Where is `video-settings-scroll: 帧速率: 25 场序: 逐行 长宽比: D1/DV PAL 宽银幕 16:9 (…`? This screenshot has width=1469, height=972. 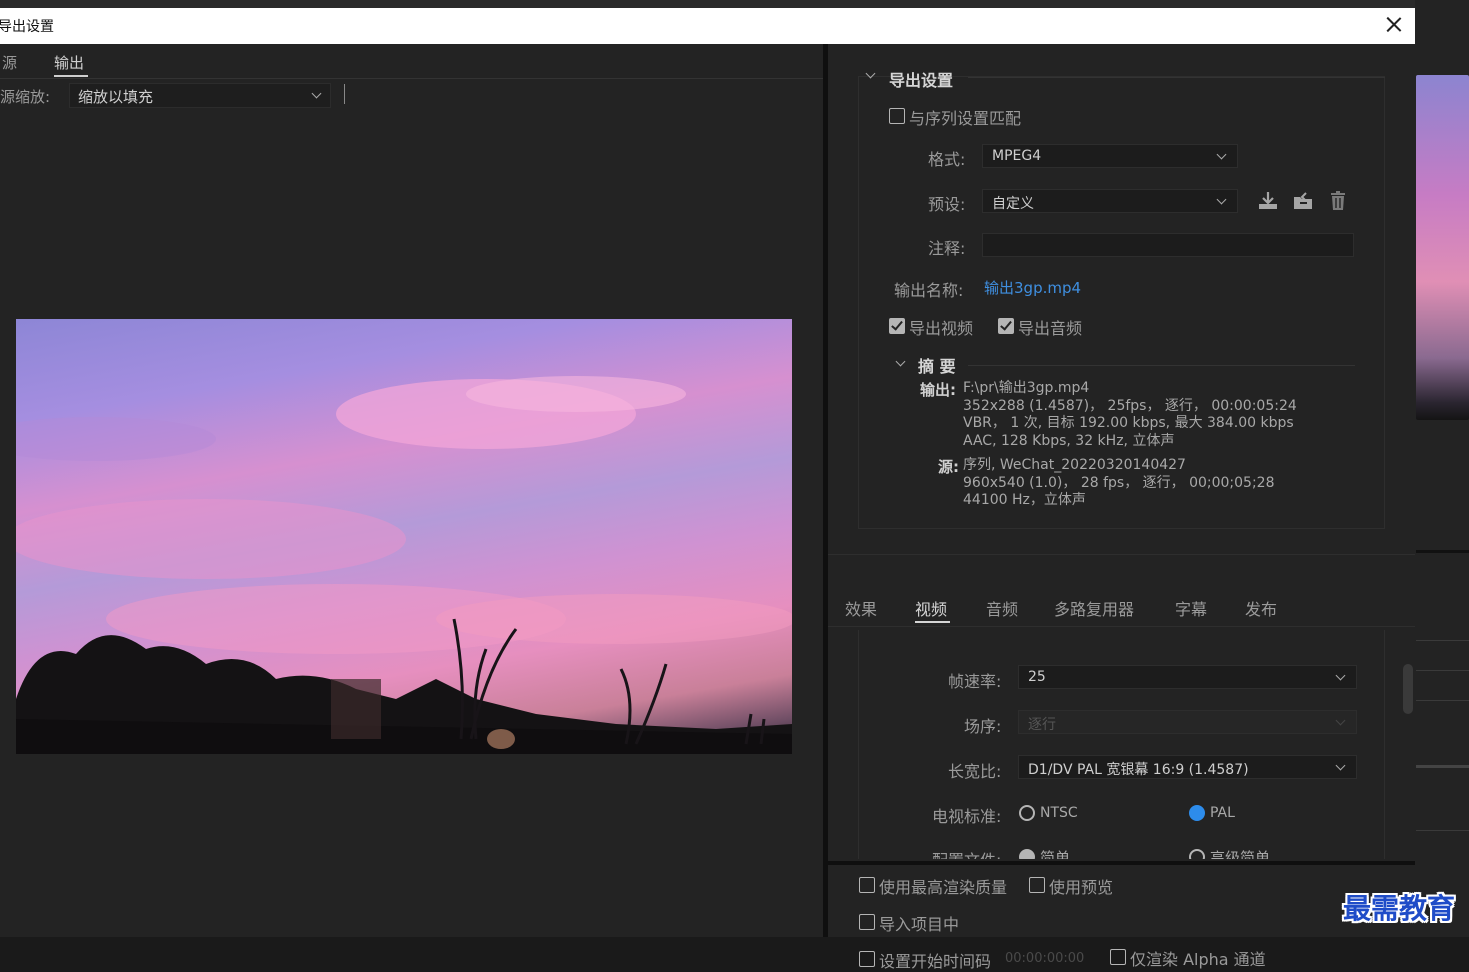
video-settings-scroll: 帧速率: 25 场序: 逐行 长宽比: D1/DV PAL 宽银幕 16:9 (… is located at coordinates (1121, 744).